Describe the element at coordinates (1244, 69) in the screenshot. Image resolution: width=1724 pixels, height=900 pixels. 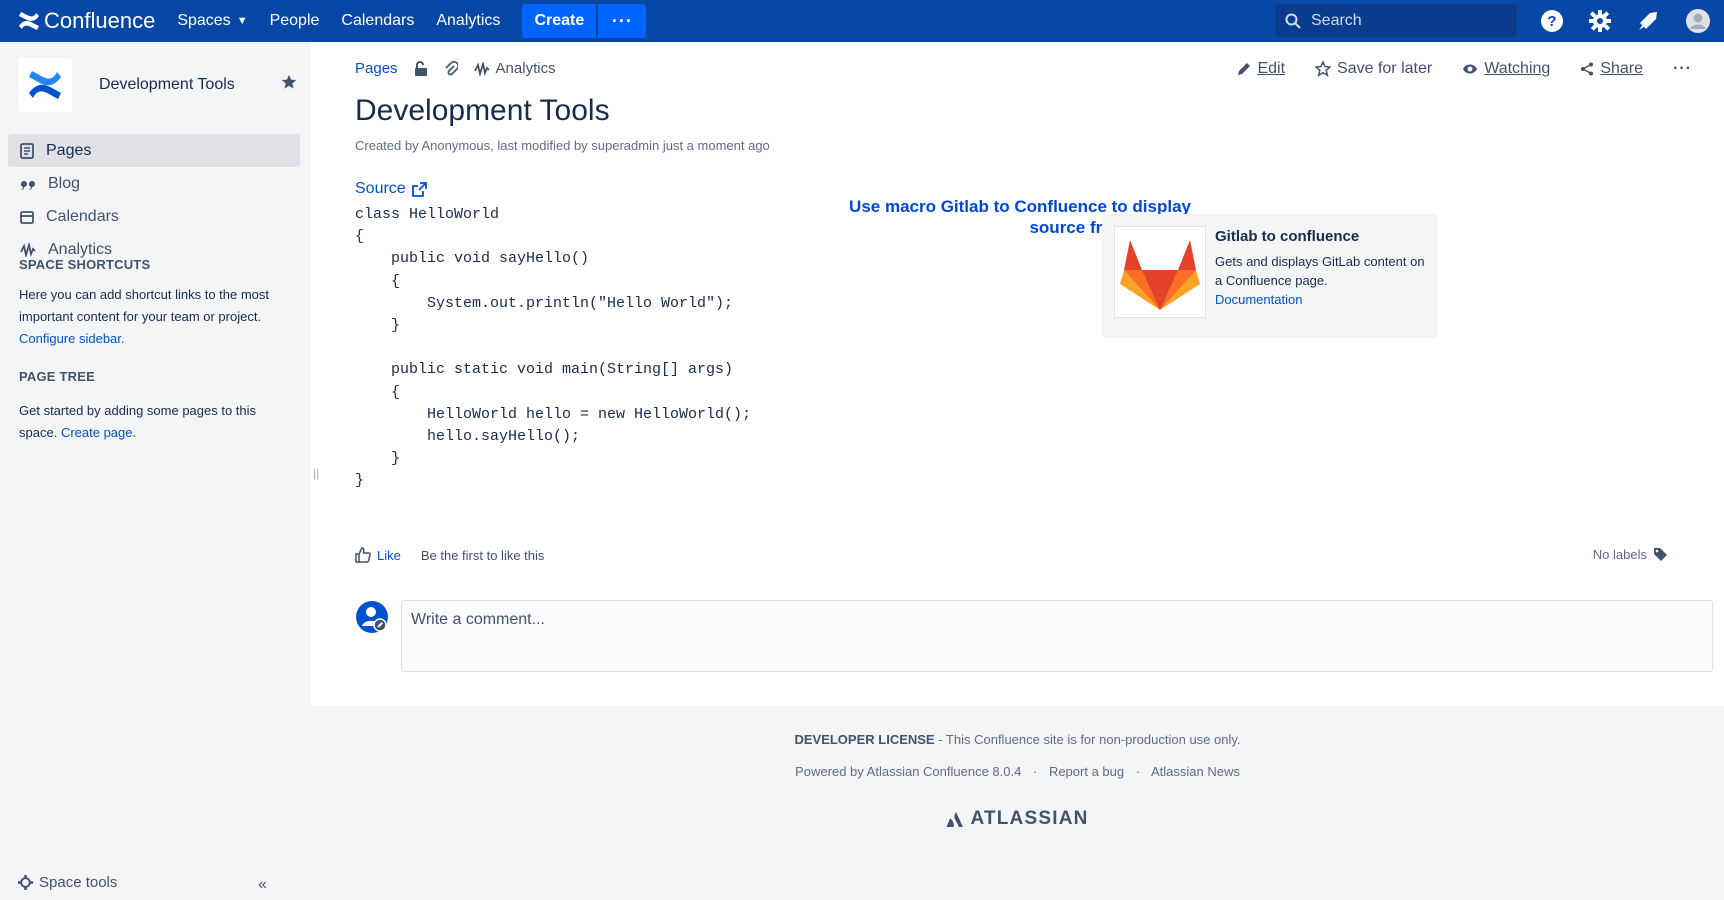
I see `pencil-icon` at that location.